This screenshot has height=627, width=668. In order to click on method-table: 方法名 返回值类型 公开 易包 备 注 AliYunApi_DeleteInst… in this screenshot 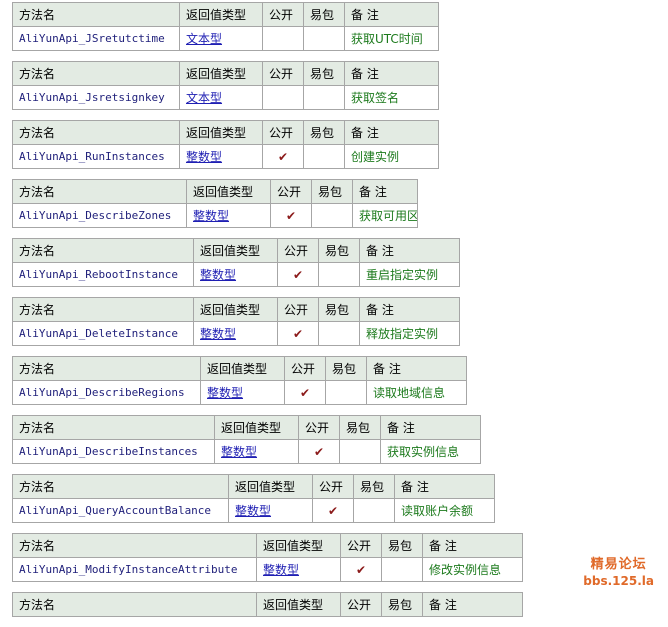, I will do `click(236, 321)`.